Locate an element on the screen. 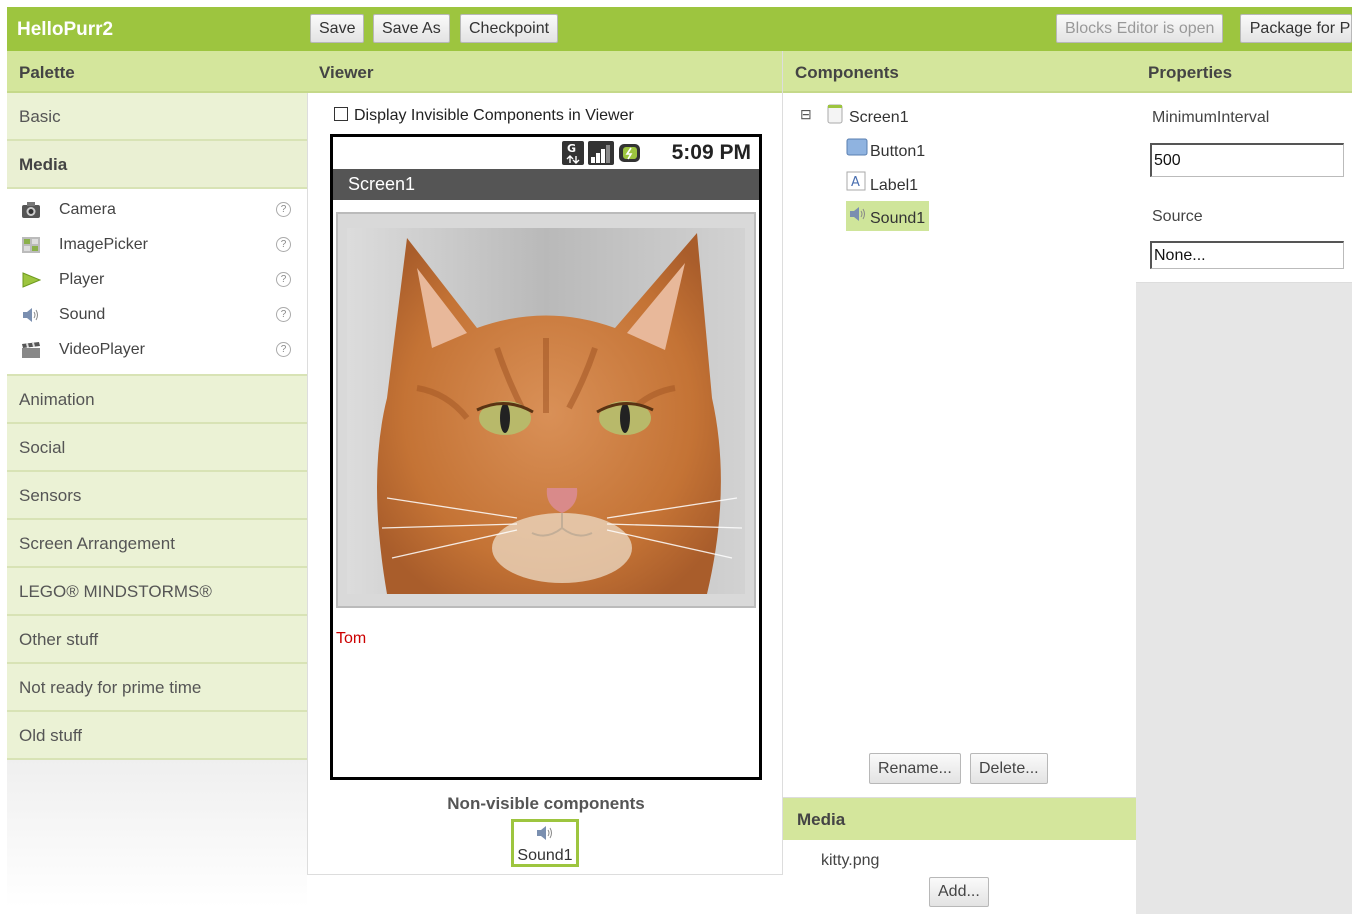 This screenshot has width=1359, height=914. components-header: Components is located at coordinates (959, 72).